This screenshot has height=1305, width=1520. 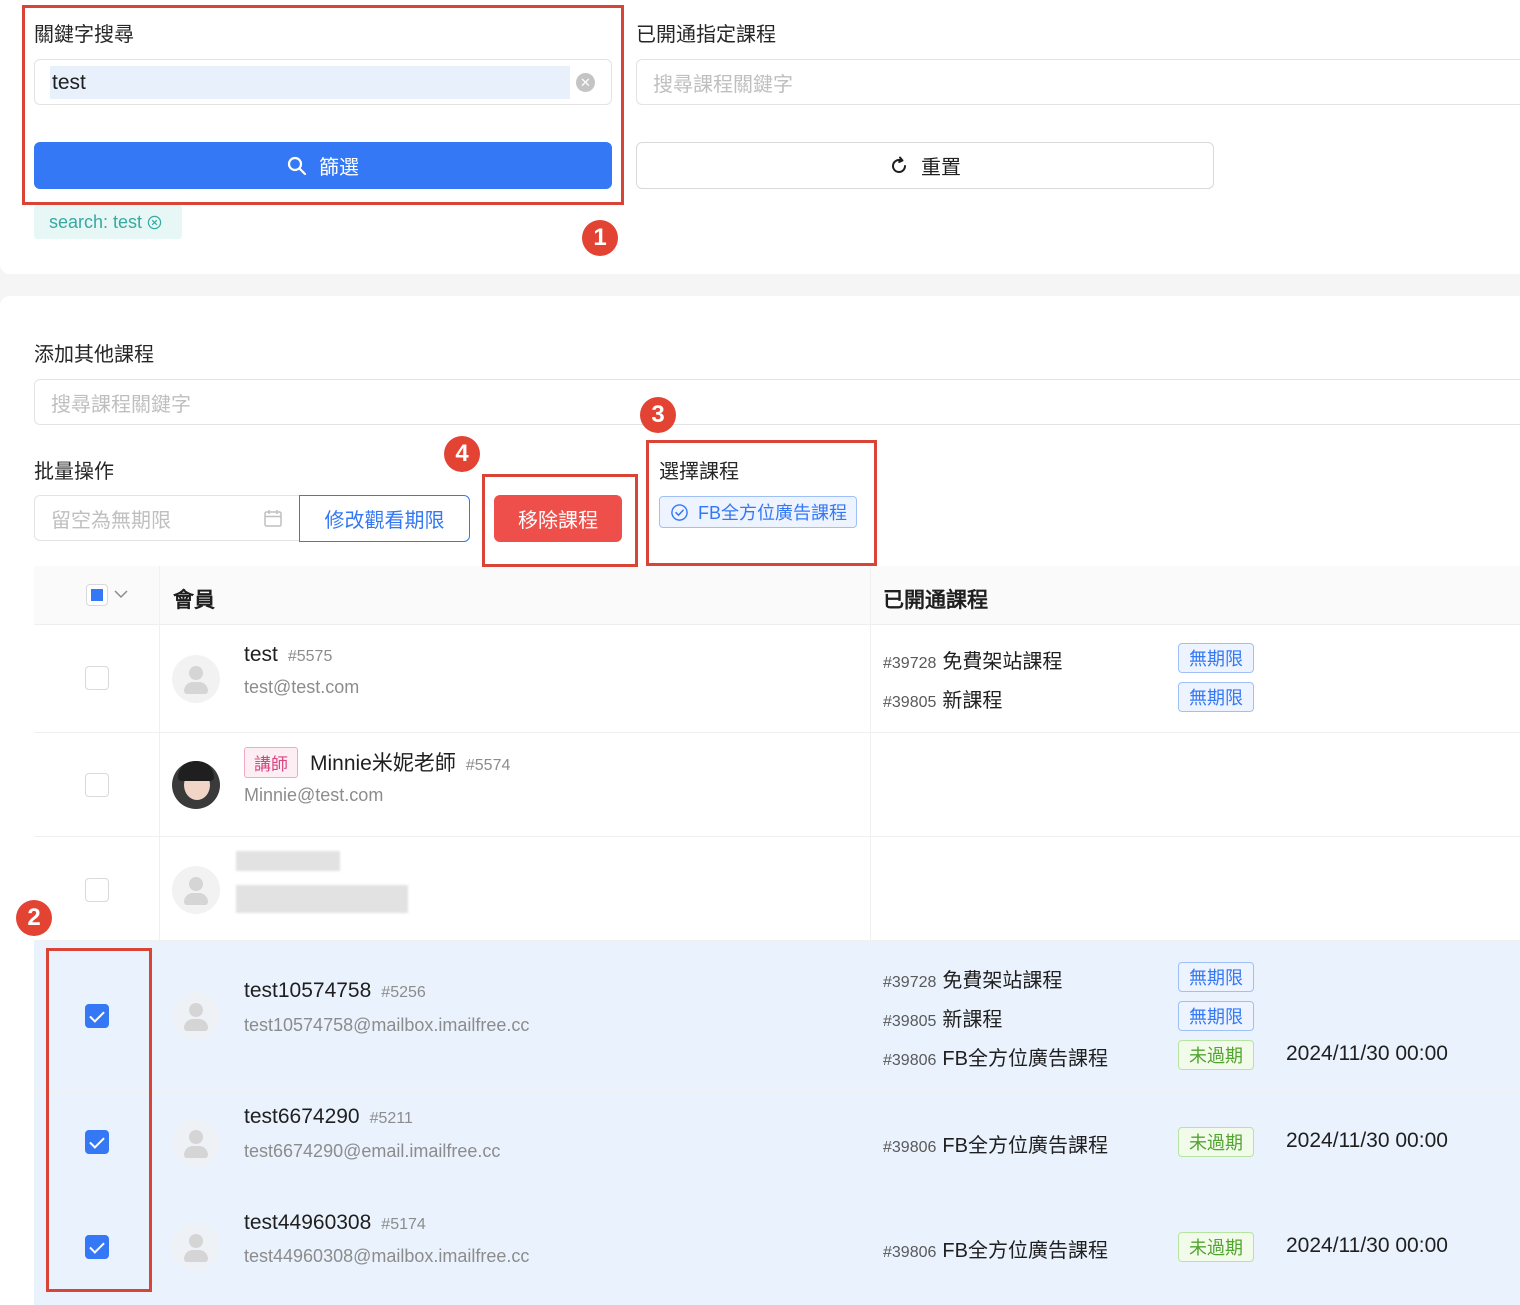 What do you see at coordinates (288, 861) in the screenshot?
I see `redacted-member-name` at bounding box center [288, 861].